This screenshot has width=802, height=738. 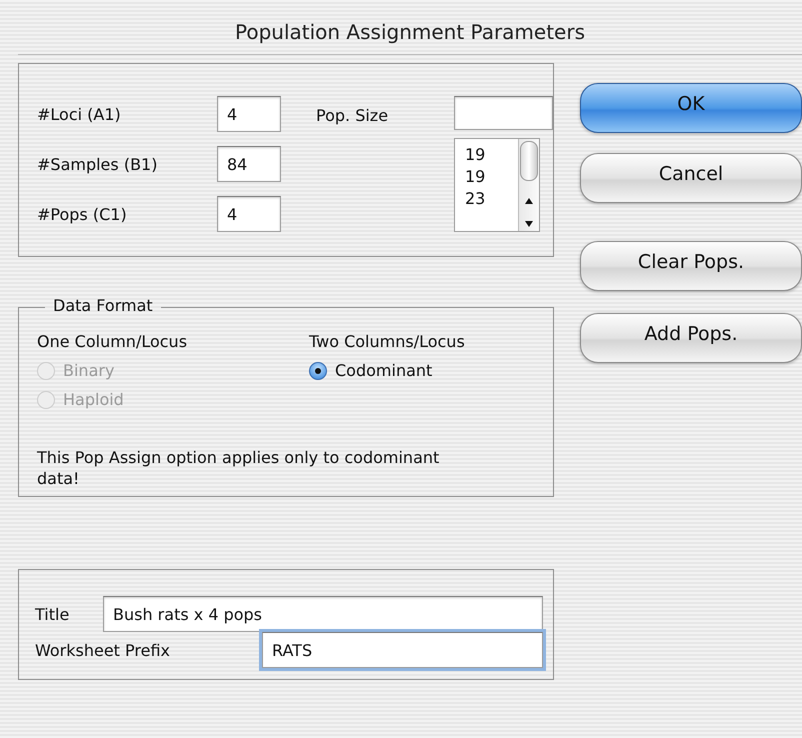 What do you see at coordinates (88, 370) in the screenshot?
I see `radio-label: Binary` at bounding box center [88, 370].